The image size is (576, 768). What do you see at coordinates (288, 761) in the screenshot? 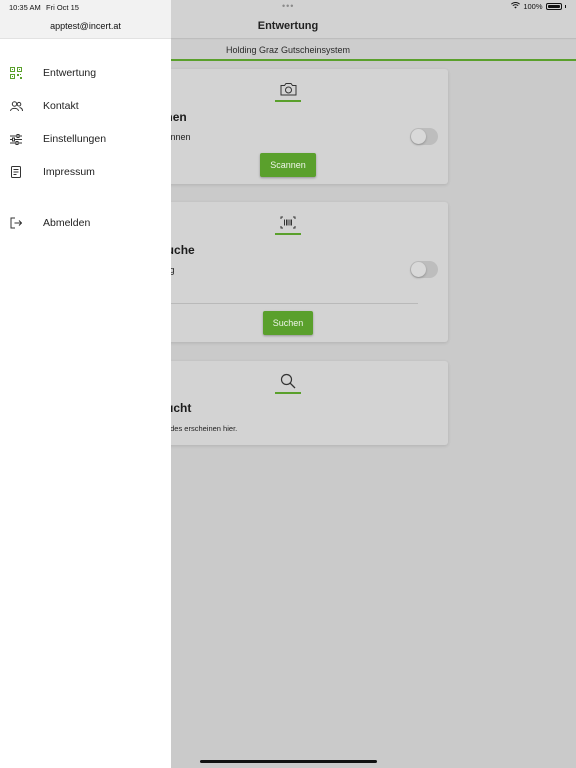
I see `home-indicator` at bounding box center [288, 761].